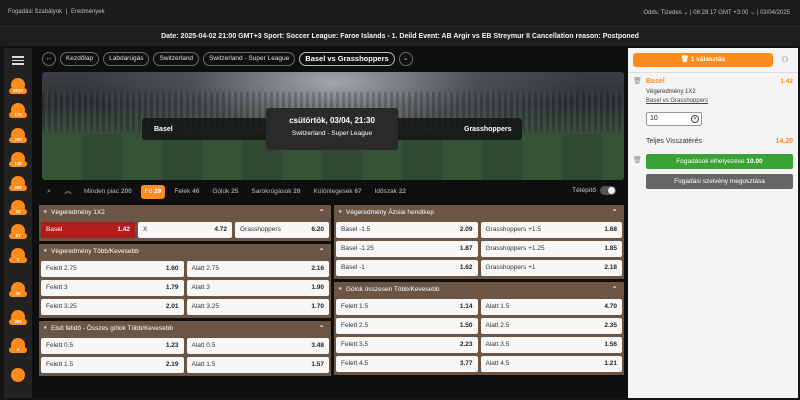 Image resolution: width=800 pixels, height=400 pixels. I want to click on odd-button: Grasshoppers +1.5 1.68, so click(551, 230).